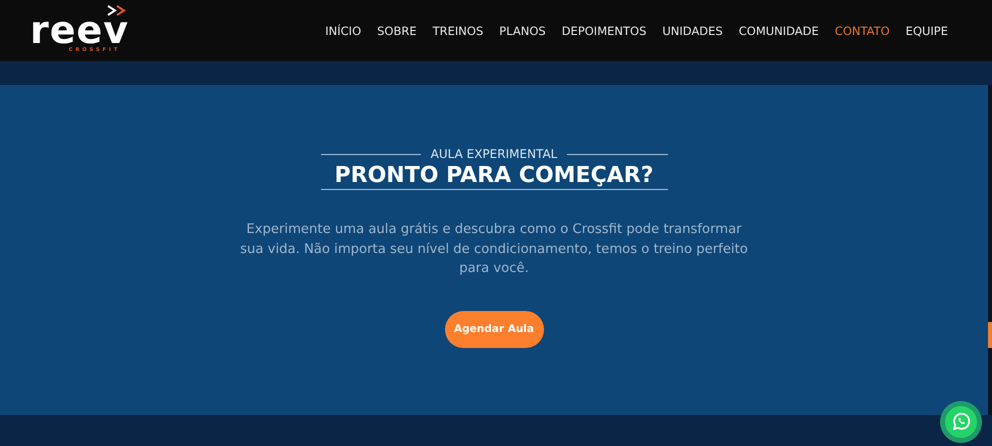 This screenshot has width=992, height=446. I want to click on nav-link: COMUNIDADE, so click(778, 31).